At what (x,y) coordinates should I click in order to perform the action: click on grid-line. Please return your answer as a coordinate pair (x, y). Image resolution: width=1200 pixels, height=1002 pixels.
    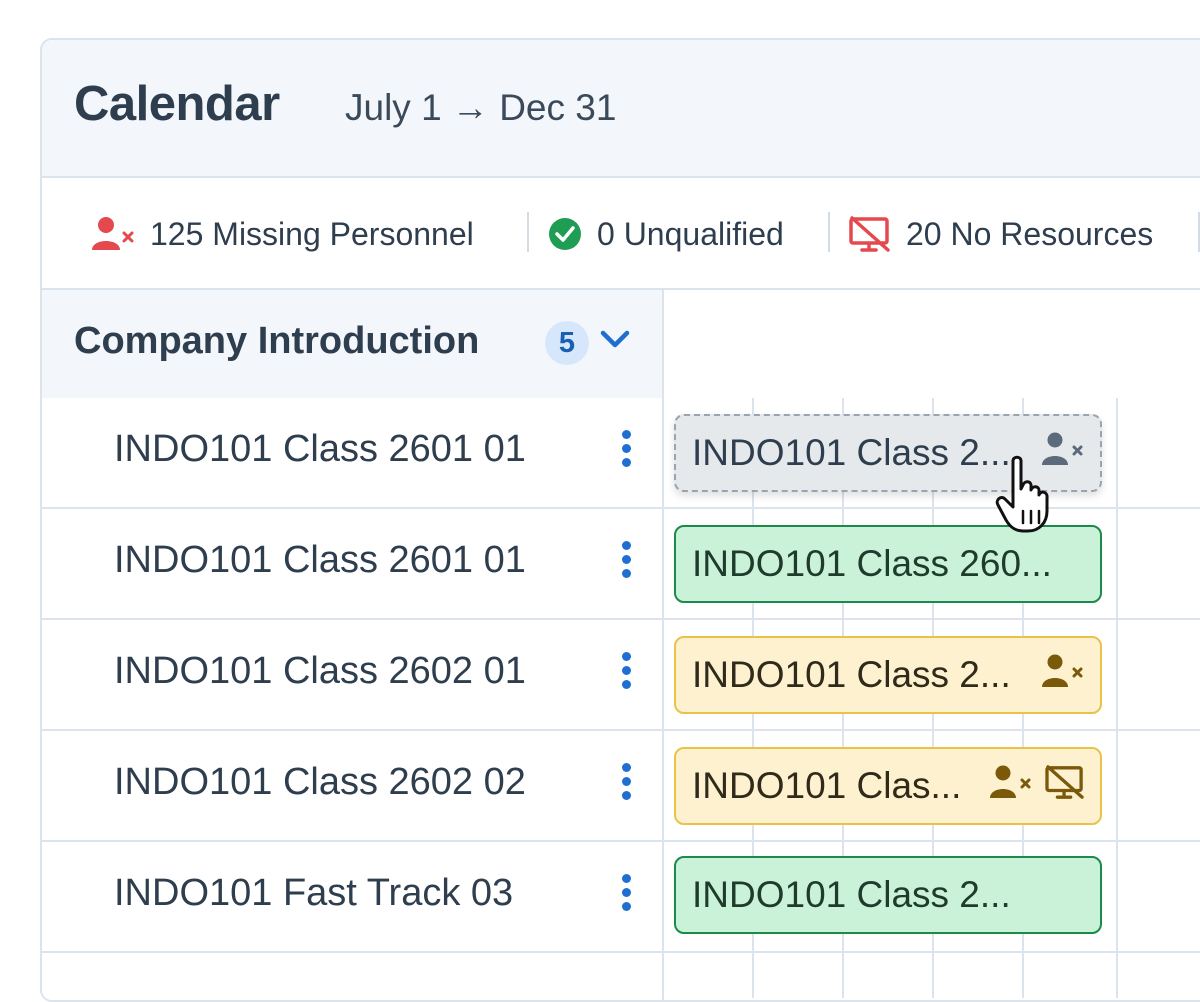
    Looking at the image, I should click on (1117, 698).